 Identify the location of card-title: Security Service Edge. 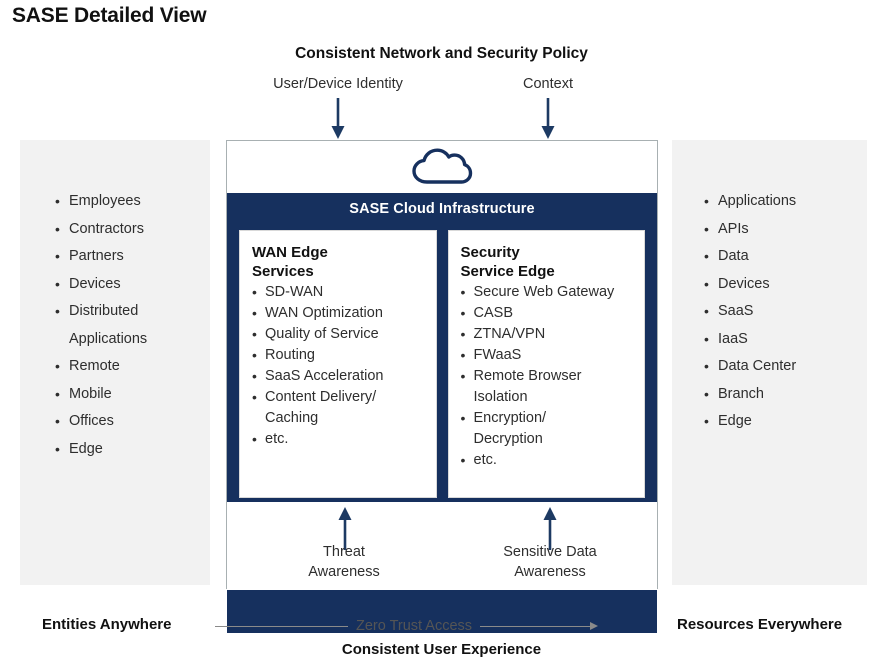
(507, 262).